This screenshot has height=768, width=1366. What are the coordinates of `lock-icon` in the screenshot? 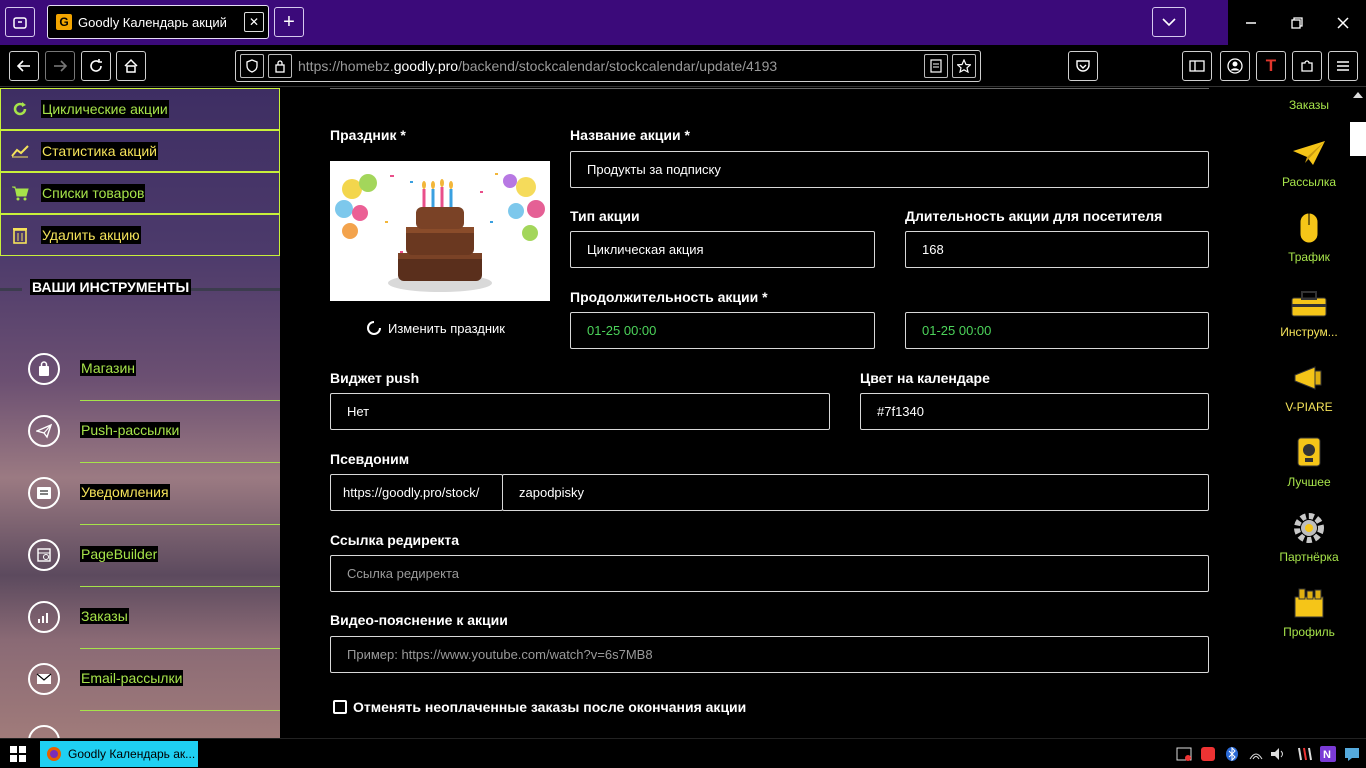 It's located at (280, 66).